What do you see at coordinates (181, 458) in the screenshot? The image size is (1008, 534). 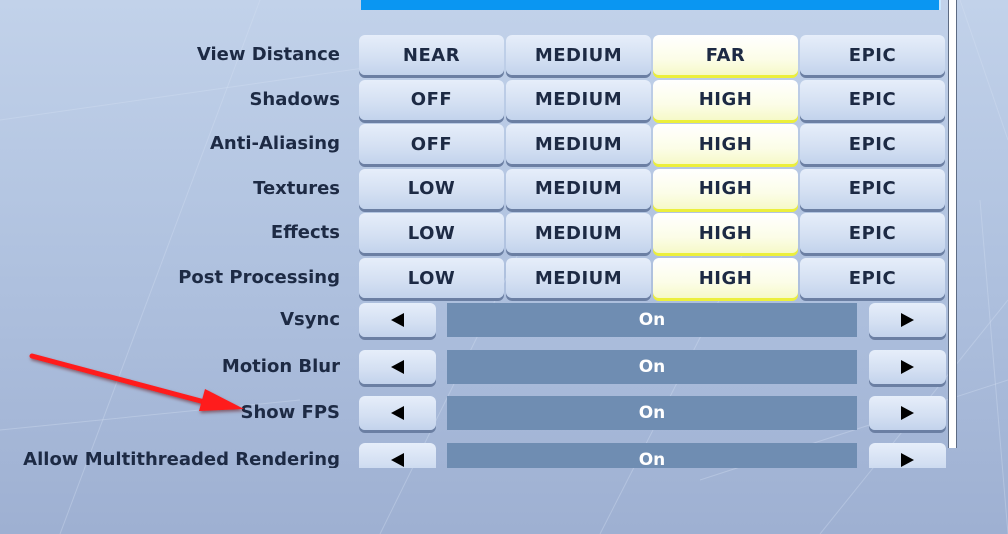 I see `setting-label: Allow Multithreaded Rendering` at bounding box center [181, 458].